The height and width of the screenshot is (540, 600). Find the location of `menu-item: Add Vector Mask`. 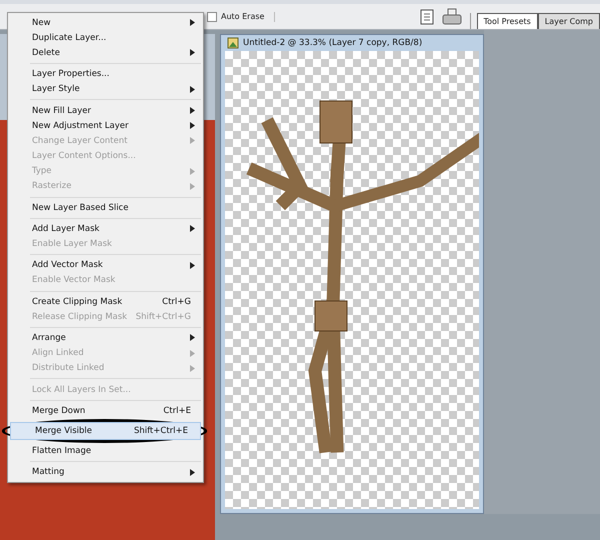

menu-item: Add Vector Mask is located at coordinates (105, 265).